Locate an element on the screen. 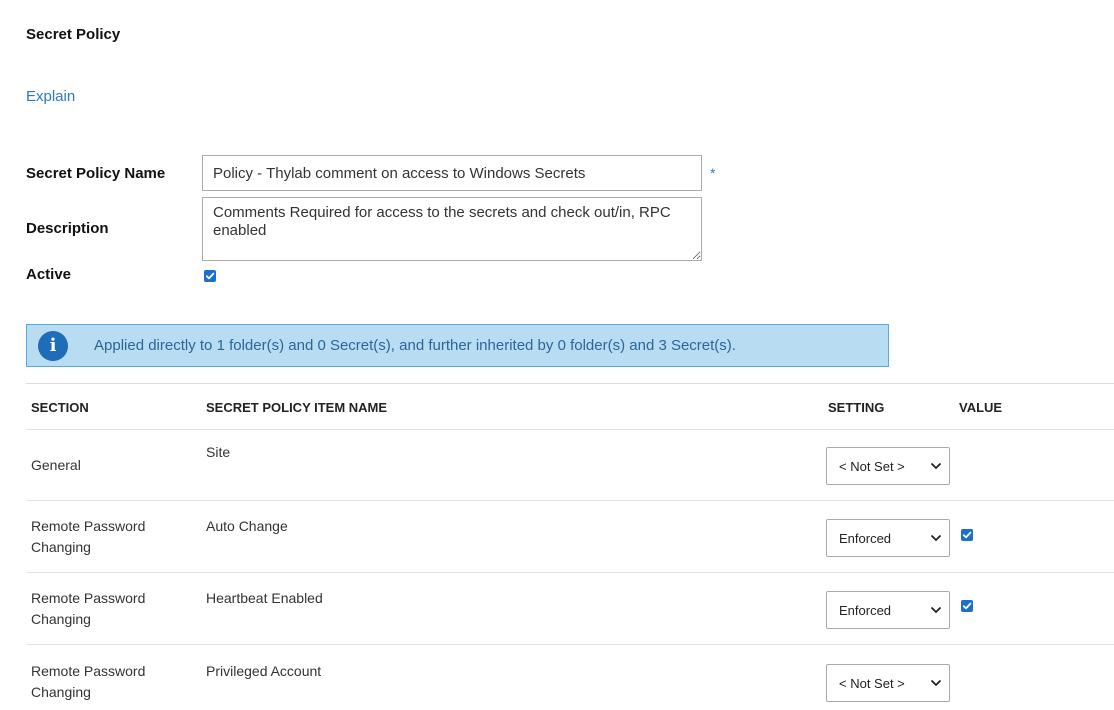 This screenshot has height=710, width=1114. active-label: Active is located at coordinates (49, 274).